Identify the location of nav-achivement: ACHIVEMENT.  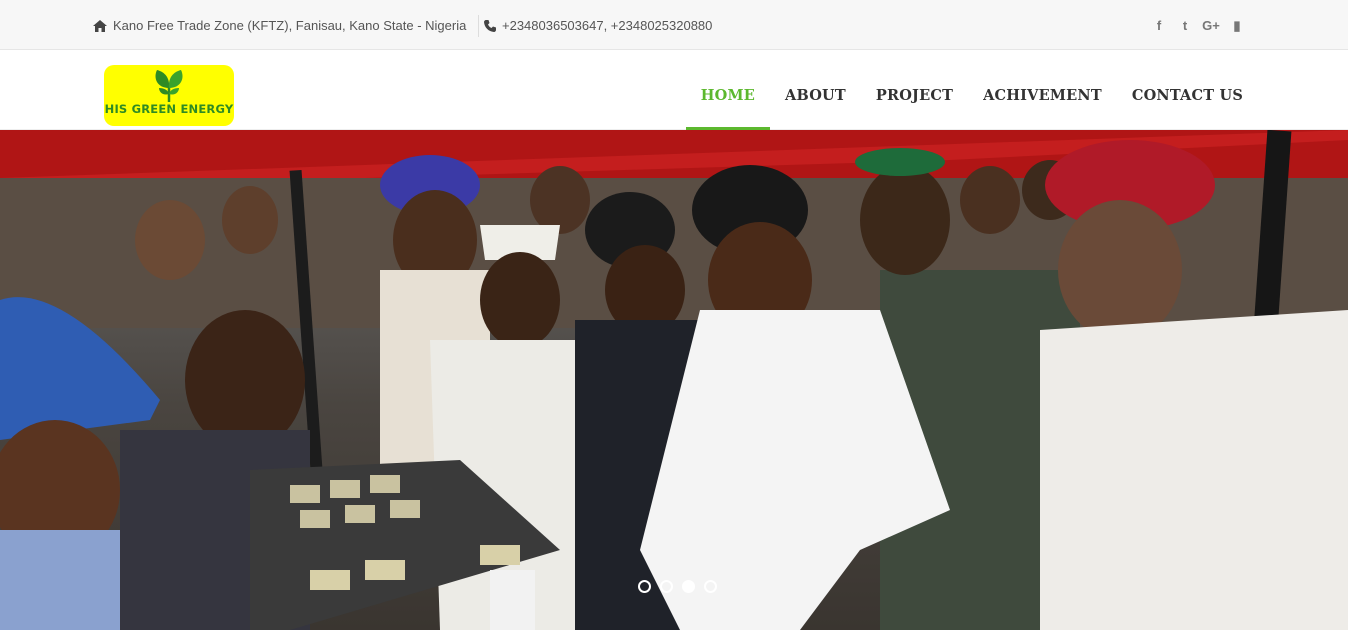
(1042, 90).